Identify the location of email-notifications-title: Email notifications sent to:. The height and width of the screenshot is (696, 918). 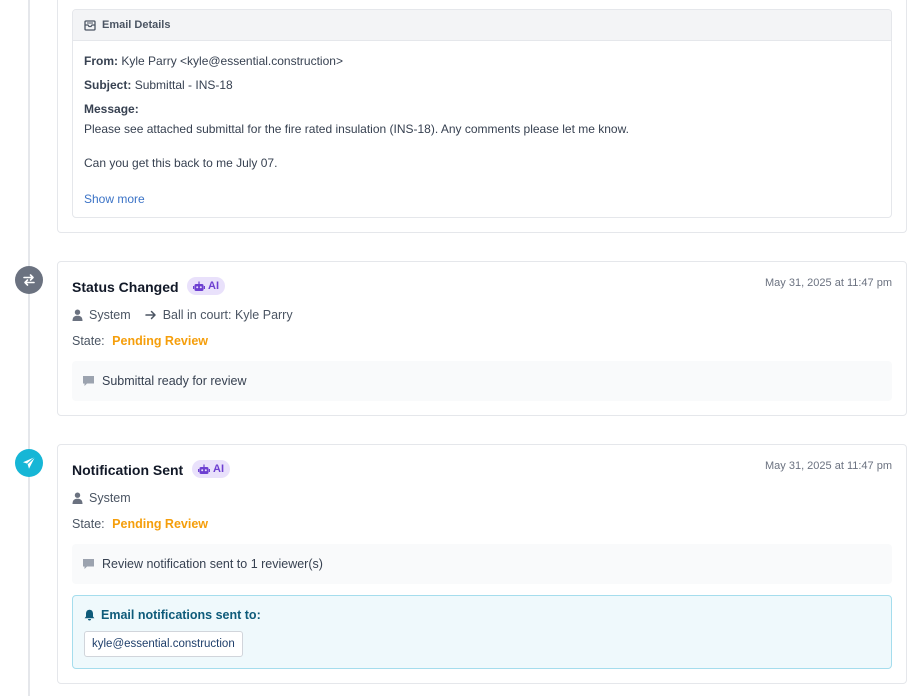
(172, 615).